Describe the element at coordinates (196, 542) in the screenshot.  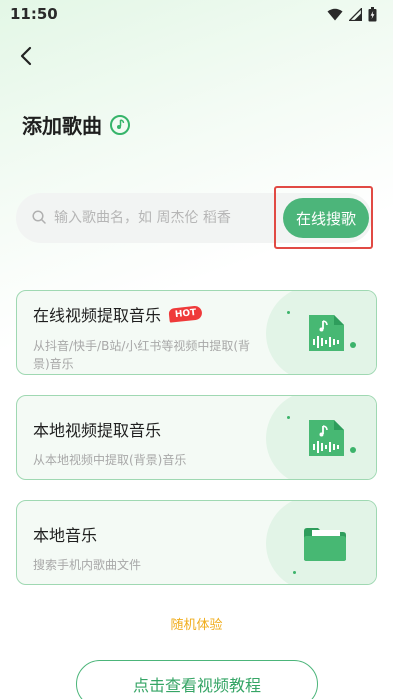
I see `card-local-music: 本地音乐 搜索手机内歌曲文件` at that location.